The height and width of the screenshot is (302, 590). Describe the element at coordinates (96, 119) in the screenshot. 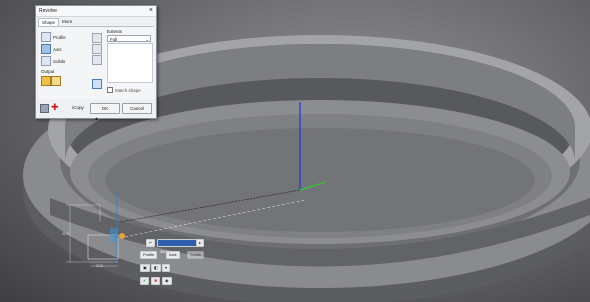

I see `chevron-down-icon: ▲` at that location.